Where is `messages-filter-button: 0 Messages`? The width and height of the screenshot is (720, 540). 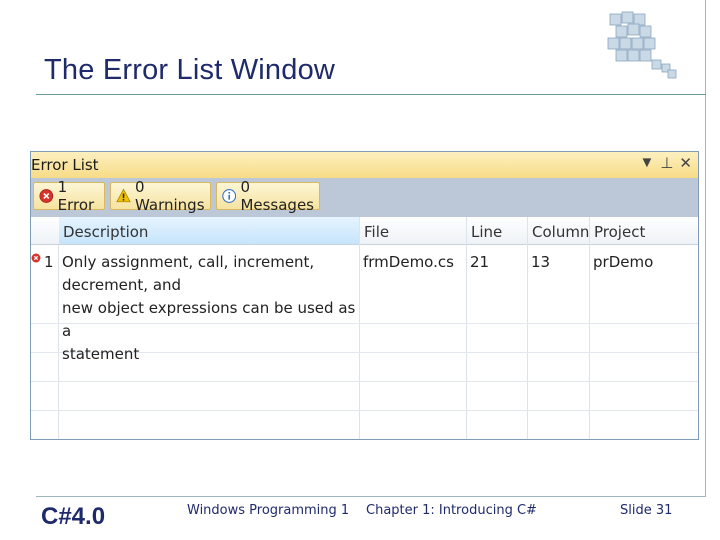
messages-filter-button: 0 Messages is located at coordinates (268, 196).